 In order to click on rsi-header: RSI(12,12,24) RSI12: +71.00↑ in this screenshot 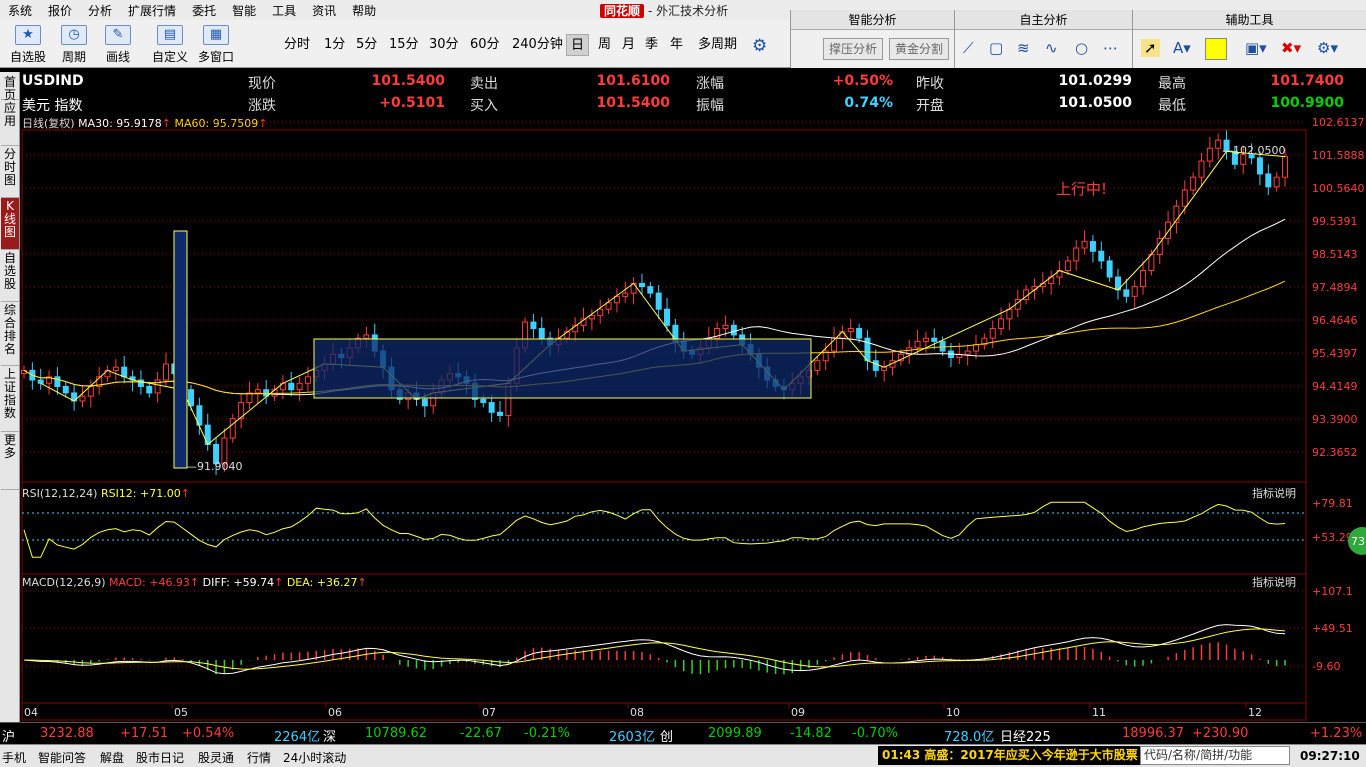, I will do `click(106, 493)`.